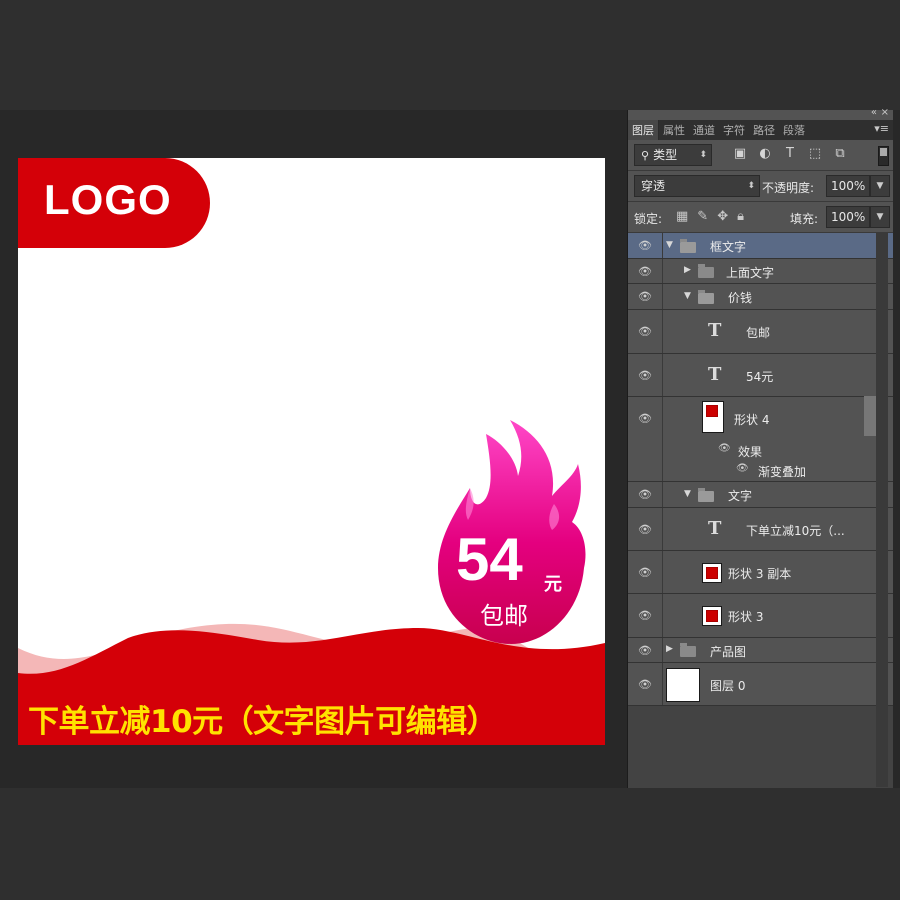  I want to click on pixel-filter-icon: ▣, so click(740, 153).